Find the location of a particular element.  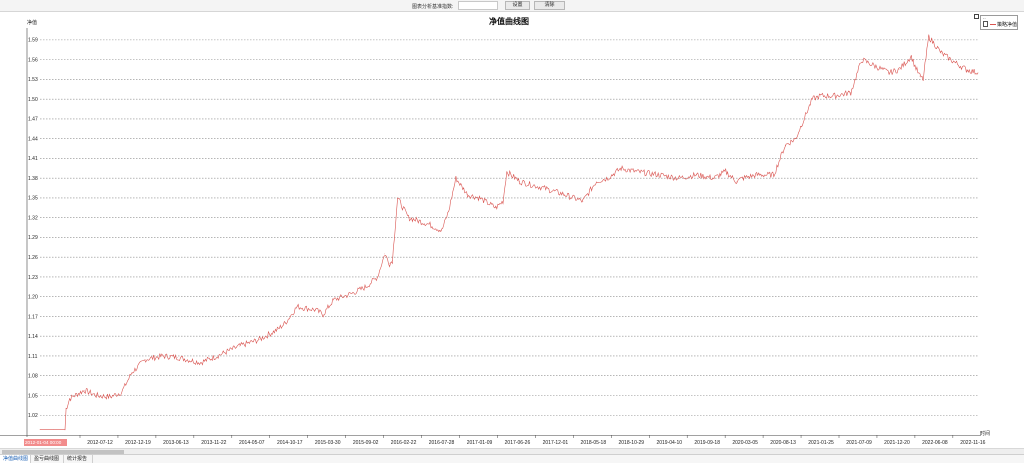

x-tick-label: 2017-01-09 is located at coordinates (480, 443).